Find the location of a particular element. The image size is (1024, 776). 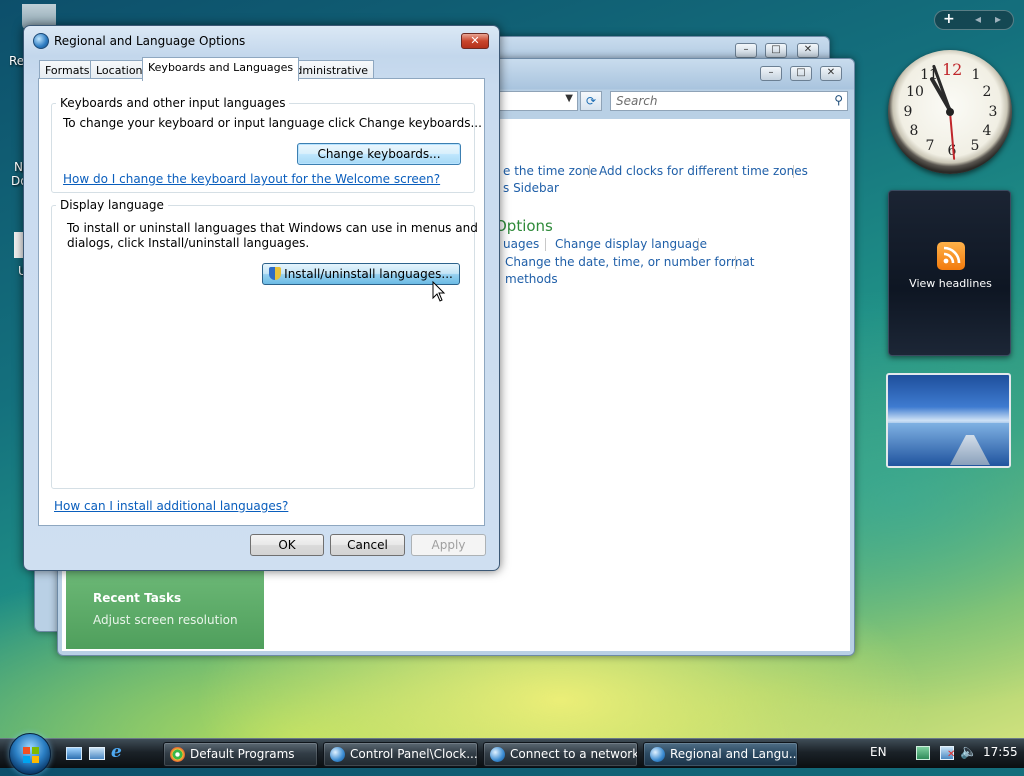

network-tray-icon: ✕ is located at coordinates (948, 753).